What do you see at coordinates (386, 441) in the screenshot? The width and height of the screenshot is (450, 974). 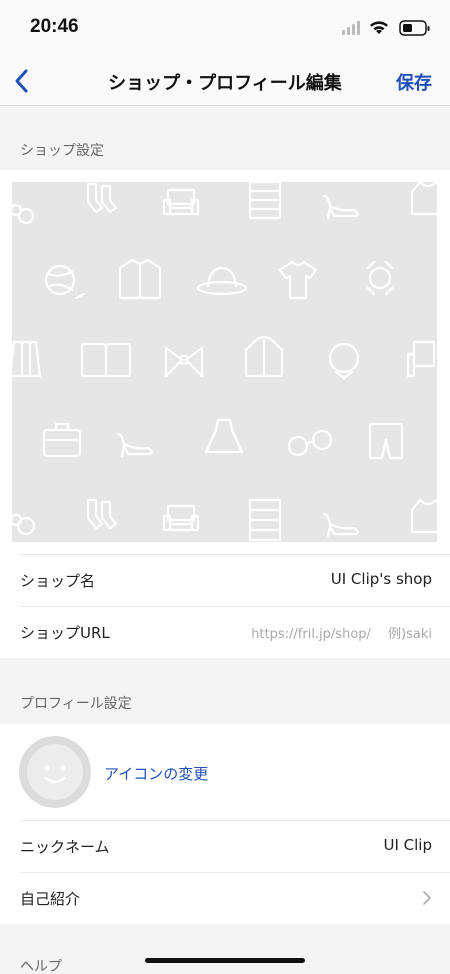 I see `shorts-icon` at bounding box center [386, 441].